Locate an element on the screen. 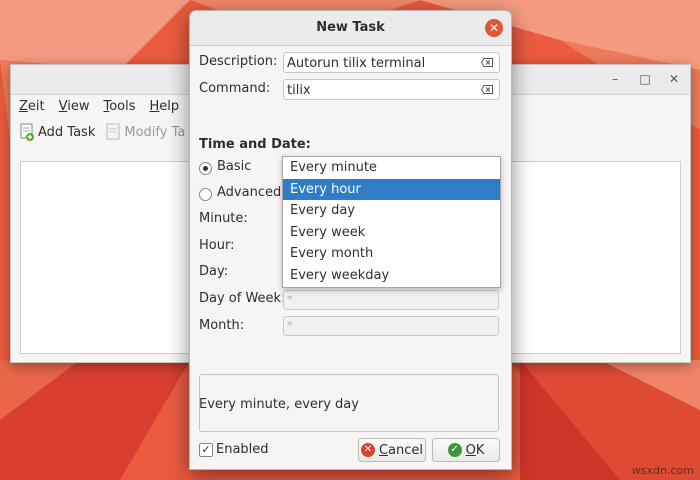  option-every-day: Every day is located at coordinates (391, 211).